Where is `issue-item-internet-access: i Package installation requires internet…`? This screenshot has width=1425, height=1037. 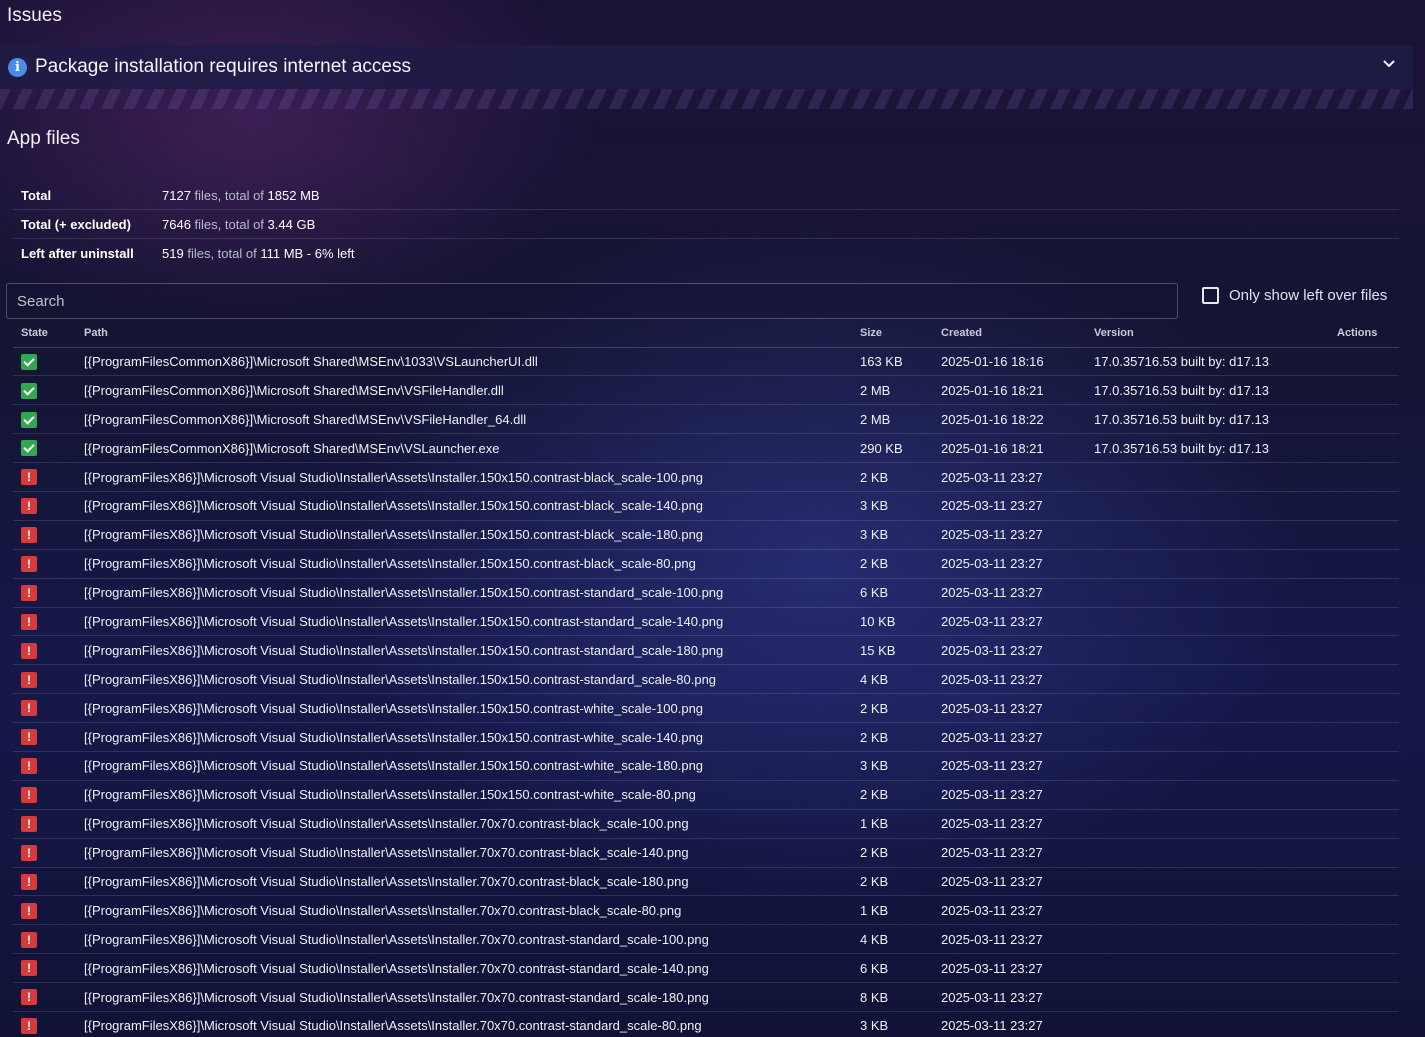
issue-item-internet-access: i Package installation requires internet… is located at coordinates (706, 67).